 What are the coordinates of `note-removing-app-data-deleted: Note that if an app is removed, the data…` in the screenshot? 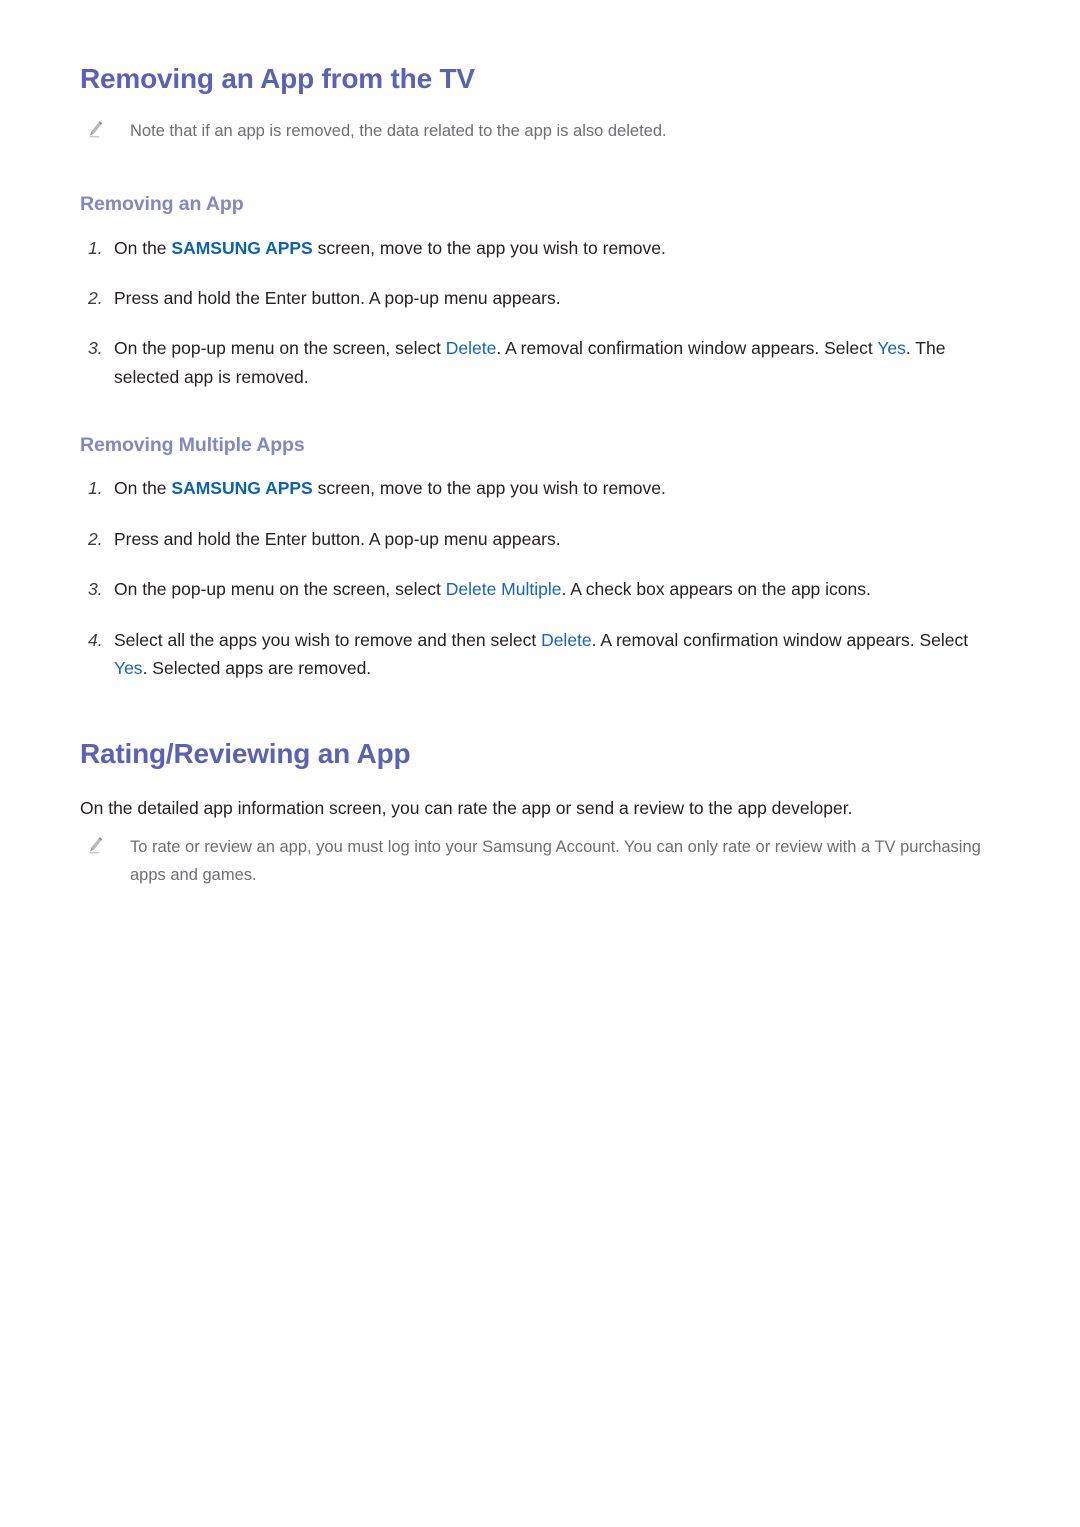 It's located at (532, 132).